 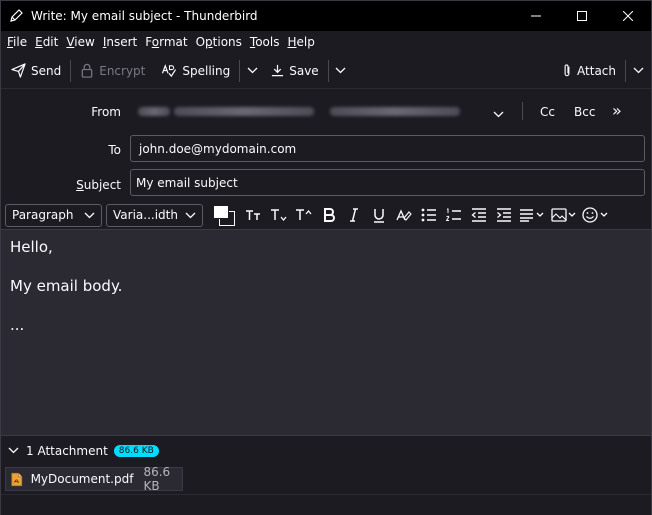 I want to click on encrypt-button: Encrypt, so click(x=112, y=71).